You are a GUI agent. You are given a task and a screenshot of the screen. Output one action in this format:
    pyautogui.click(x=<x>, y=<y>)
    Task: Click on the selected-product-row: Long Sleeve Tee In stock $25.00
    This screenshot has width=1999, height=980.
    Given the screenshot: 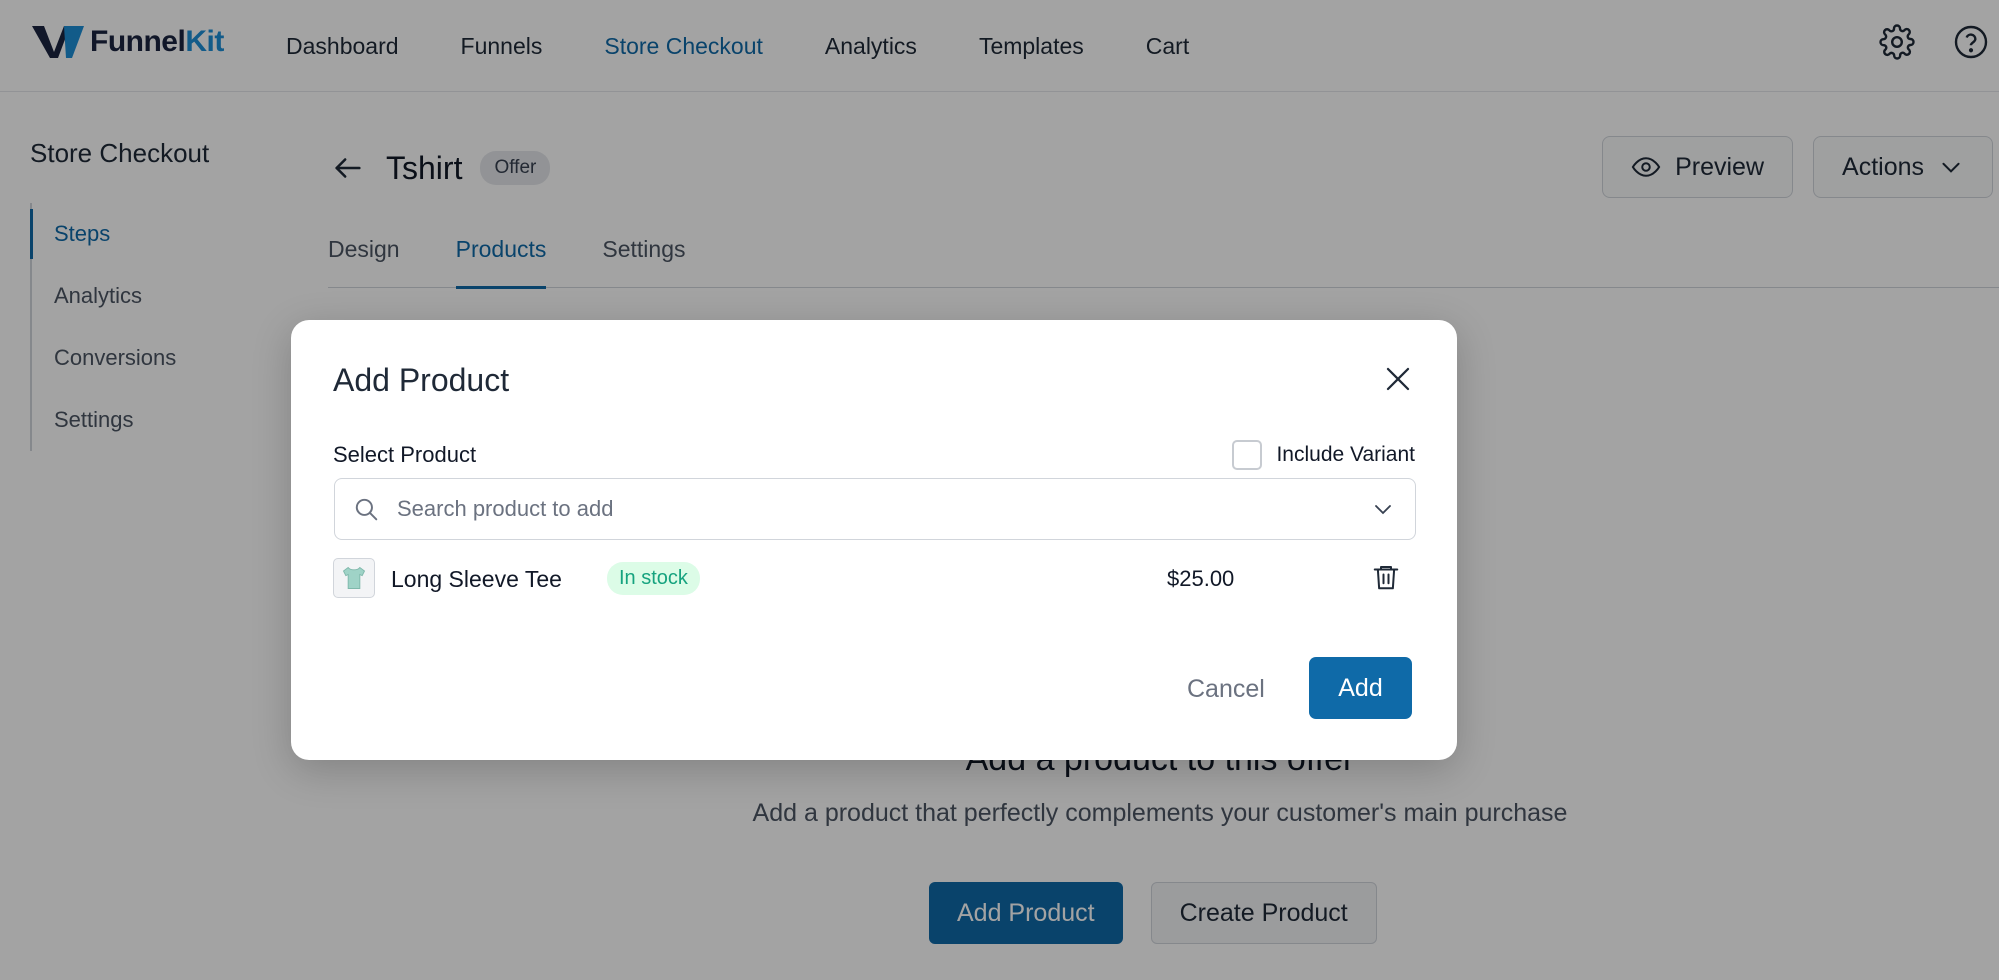 What is the action you would take?
    pyautogui.click(x=874, y=579)
    